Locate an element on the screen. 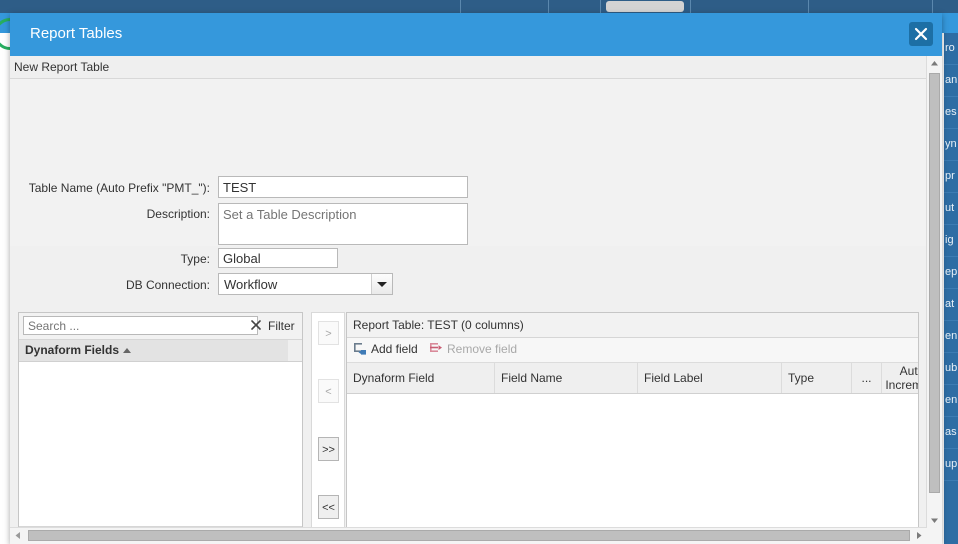 This screenshot has width=958, height=544. move-all-right-button: >> is located at coordinates (328, 449).